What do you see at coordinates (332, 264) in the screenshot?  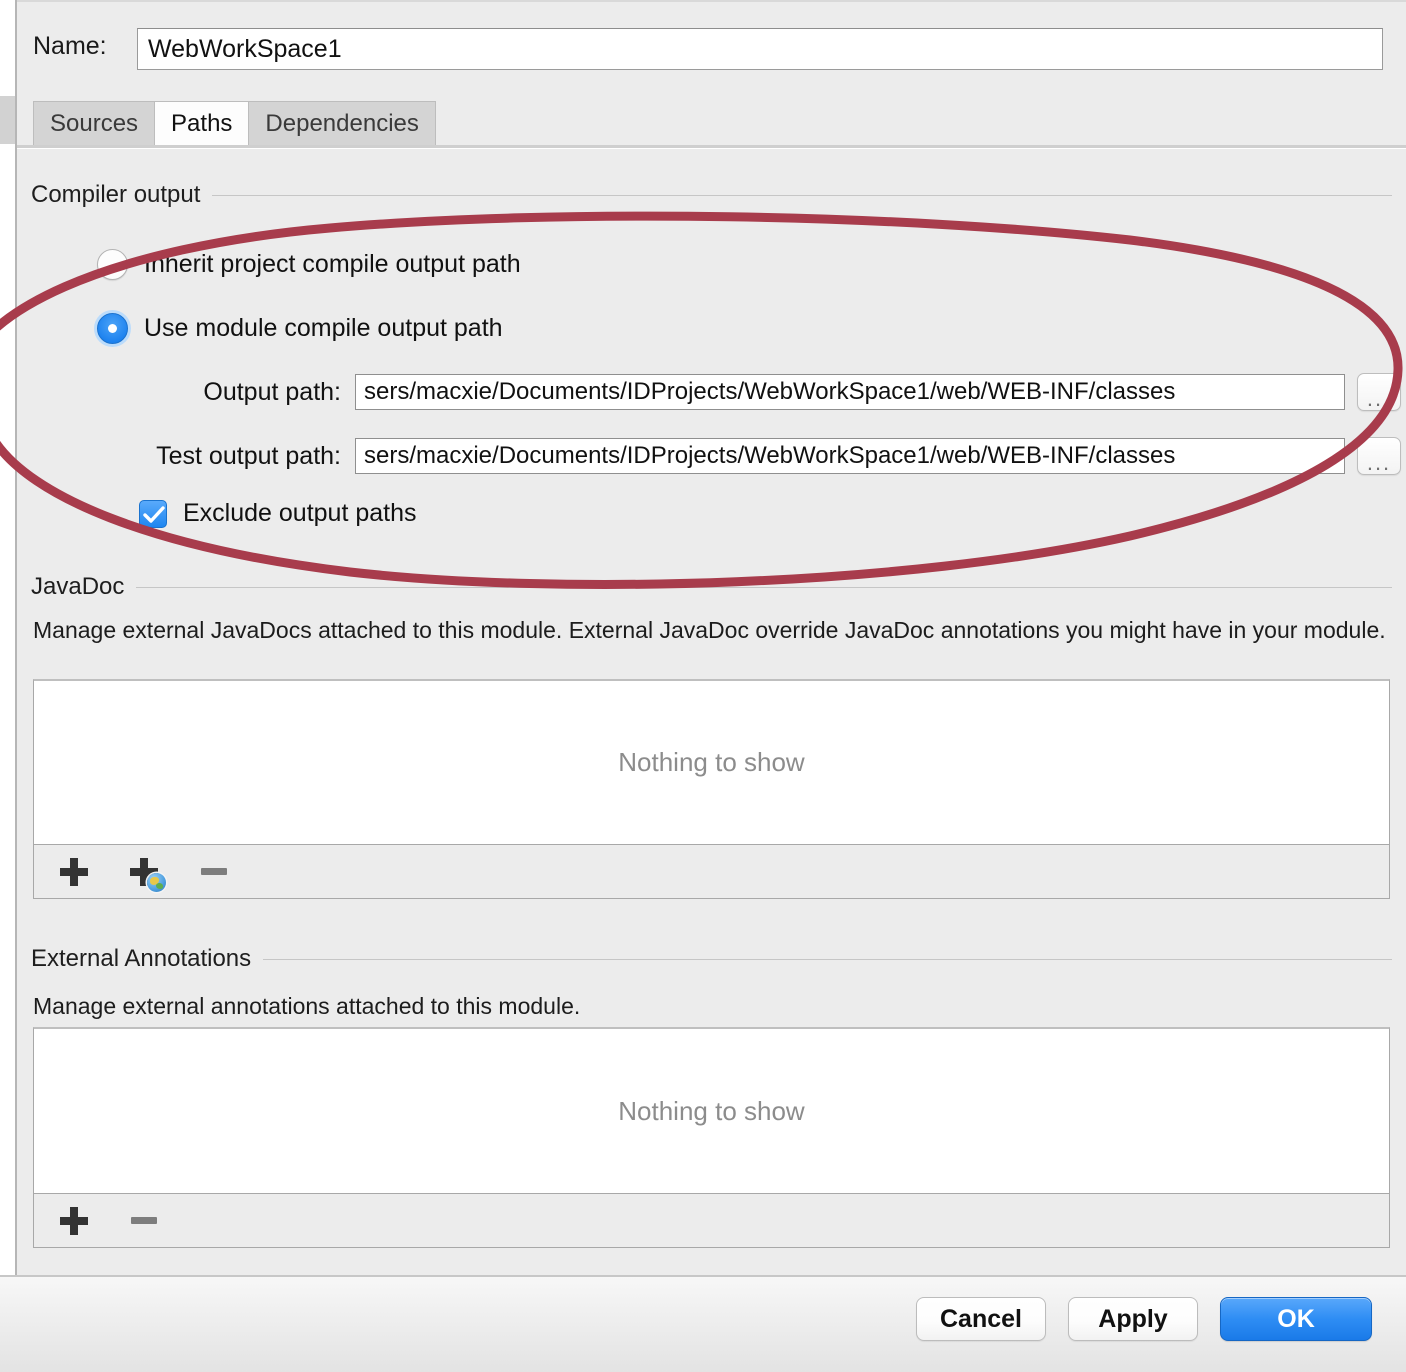 I see `radio-inherit-label: Inherit project compile output path` at bounding box center [332, 264].